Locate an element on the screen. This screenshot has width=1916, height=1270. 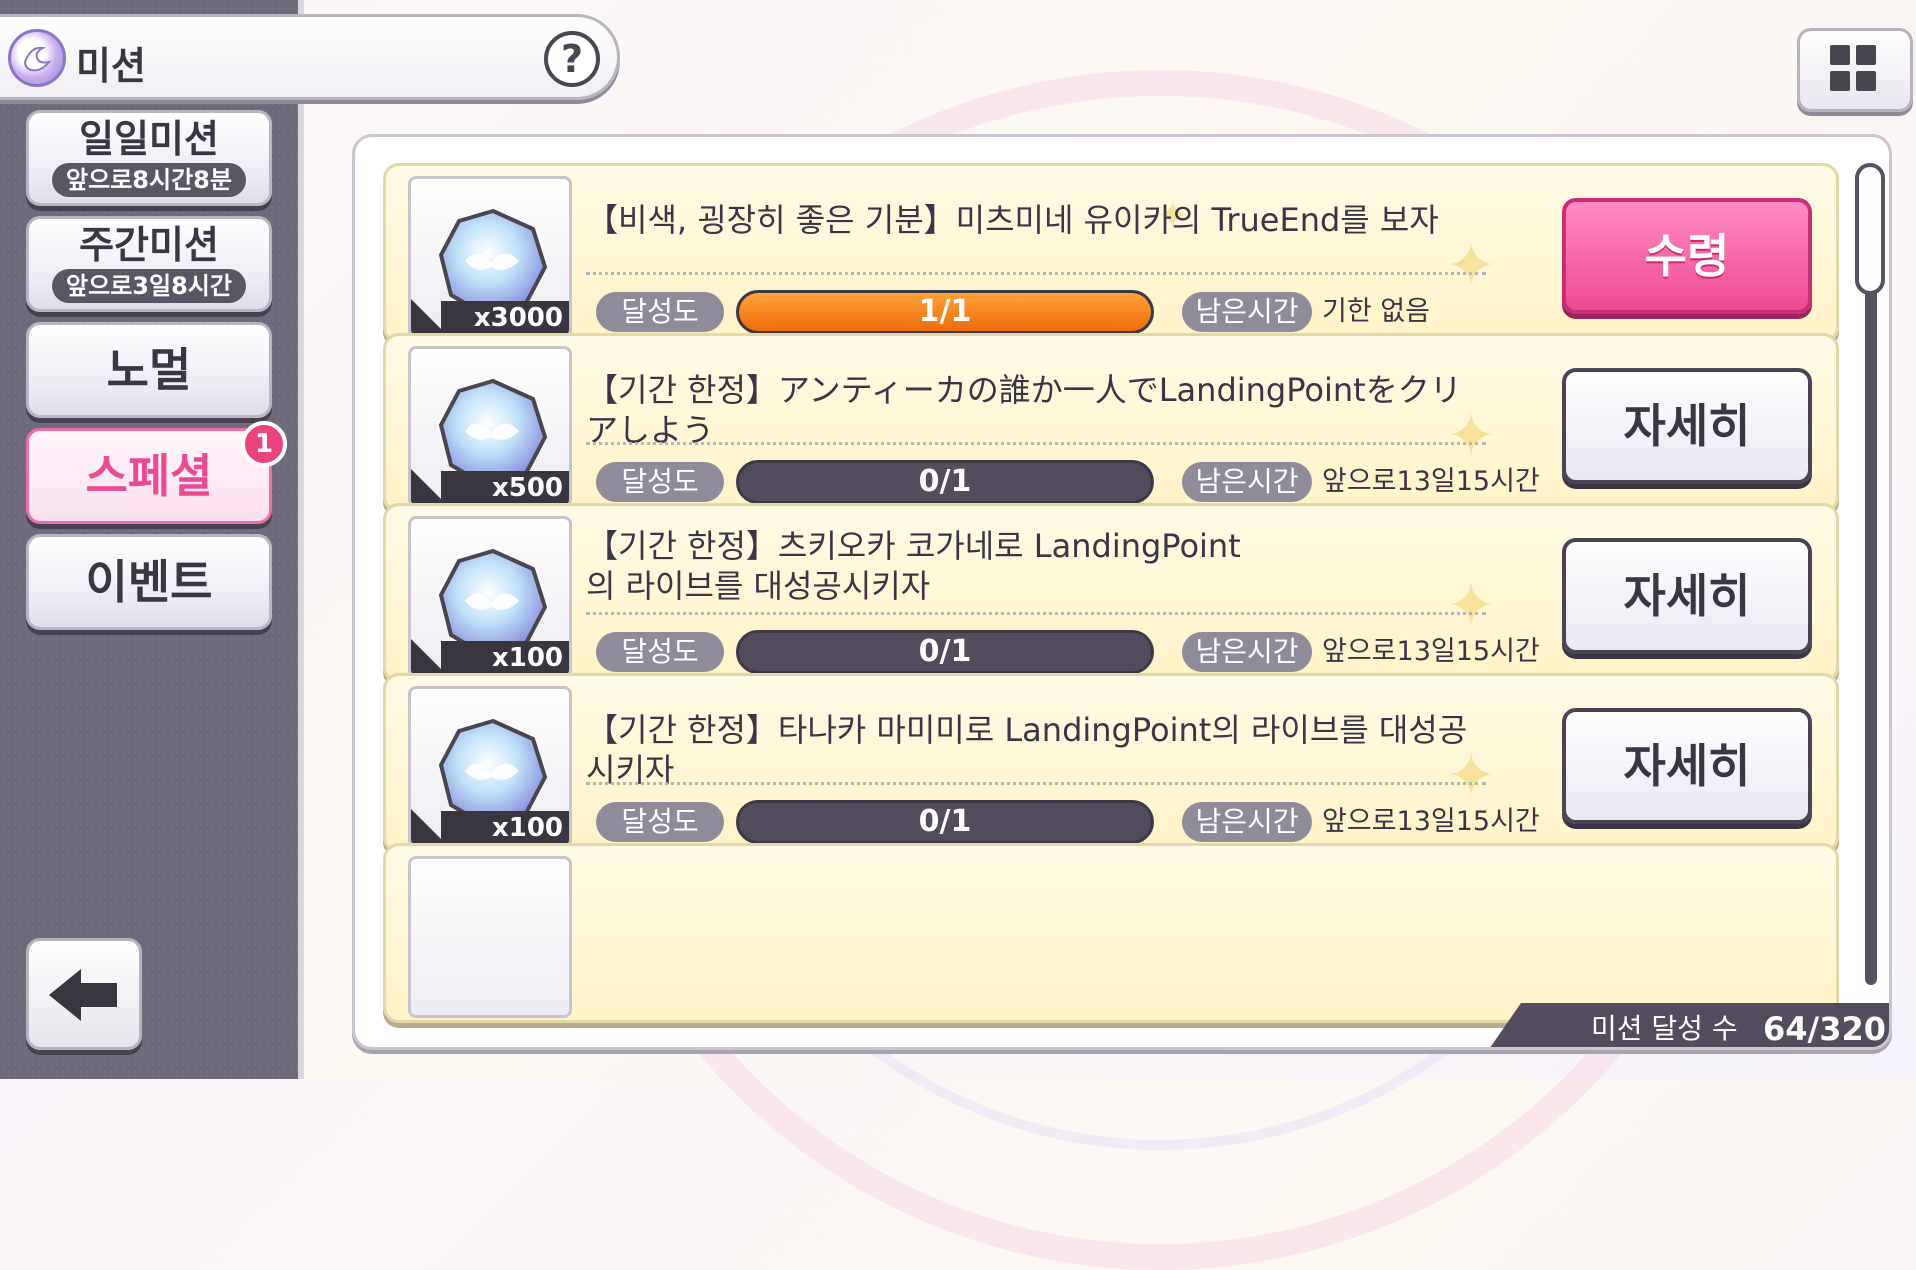
sidebar: 일일미션 앞으로8시간8분 주간미션 앞으로3일8시간 노멀 스페셜 1 이벤트 is located at coordinates (152, 539).